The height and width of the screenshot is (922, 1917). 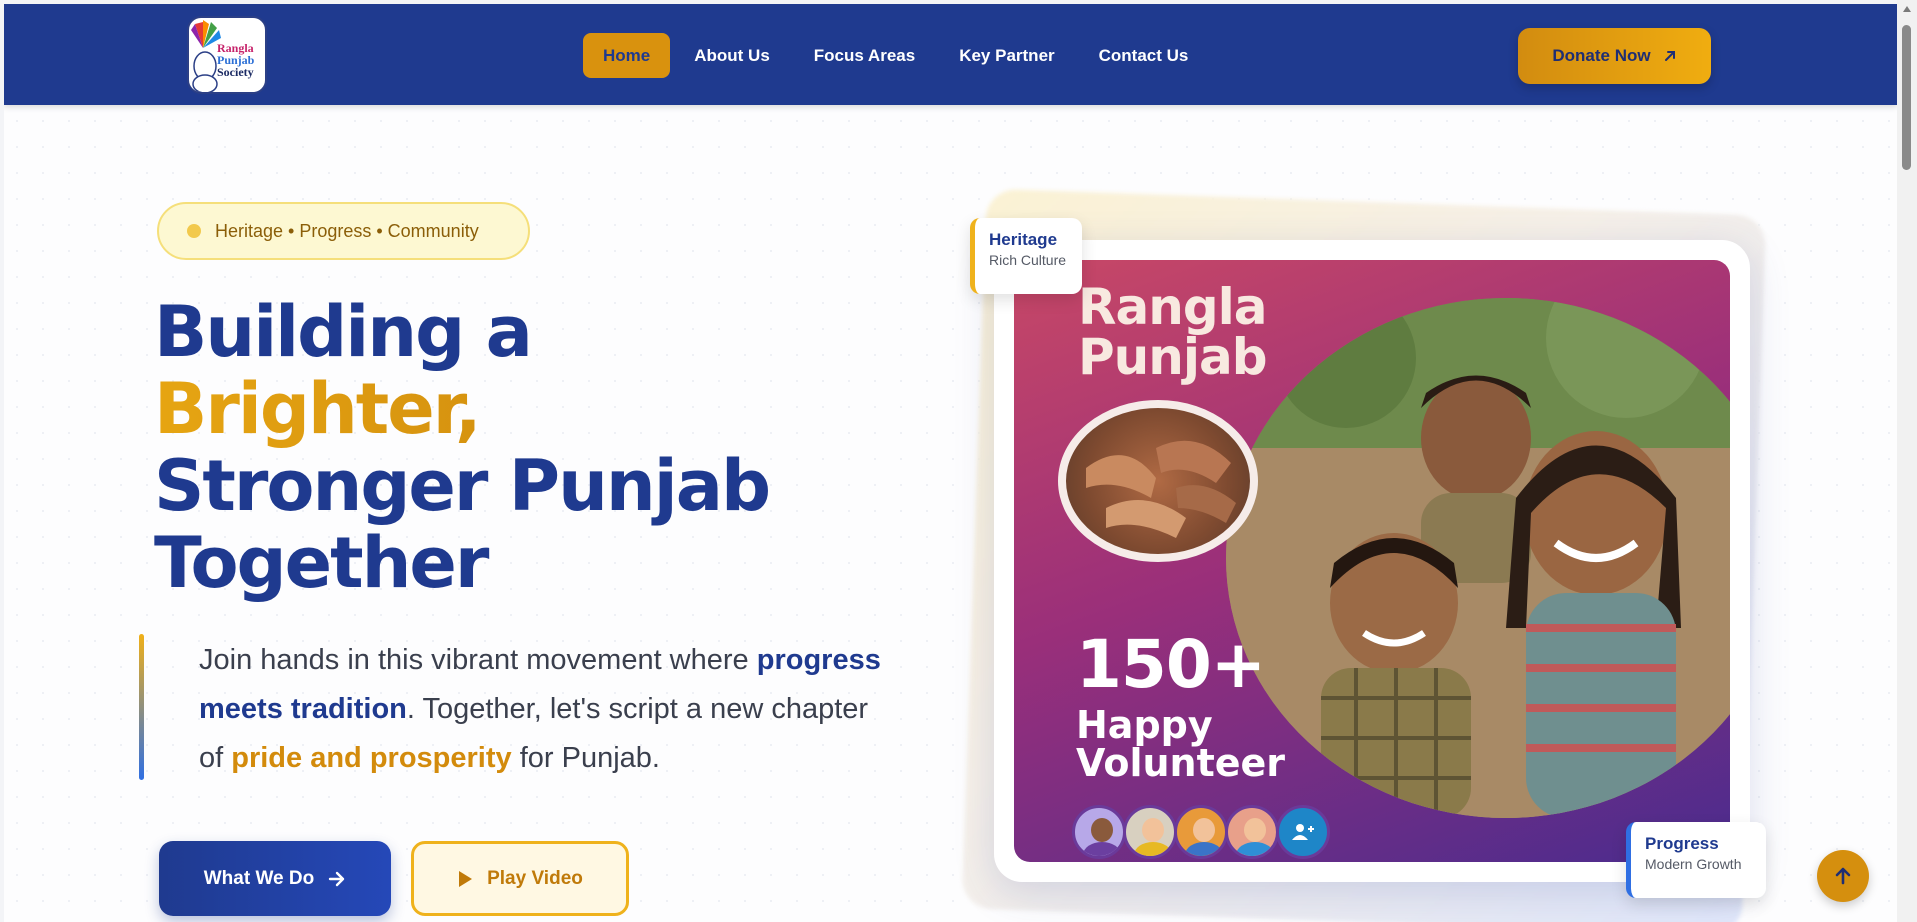 What do you see at coordinates (194, 231) in the screenshot?
I see `tagline-dot-icon` at bounding box center [194, 231].